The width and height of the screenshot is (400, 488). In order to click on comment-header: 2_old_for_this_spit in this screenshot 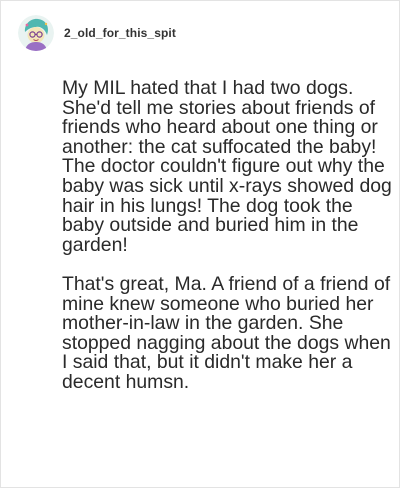, I will do `click(97, 33)`.